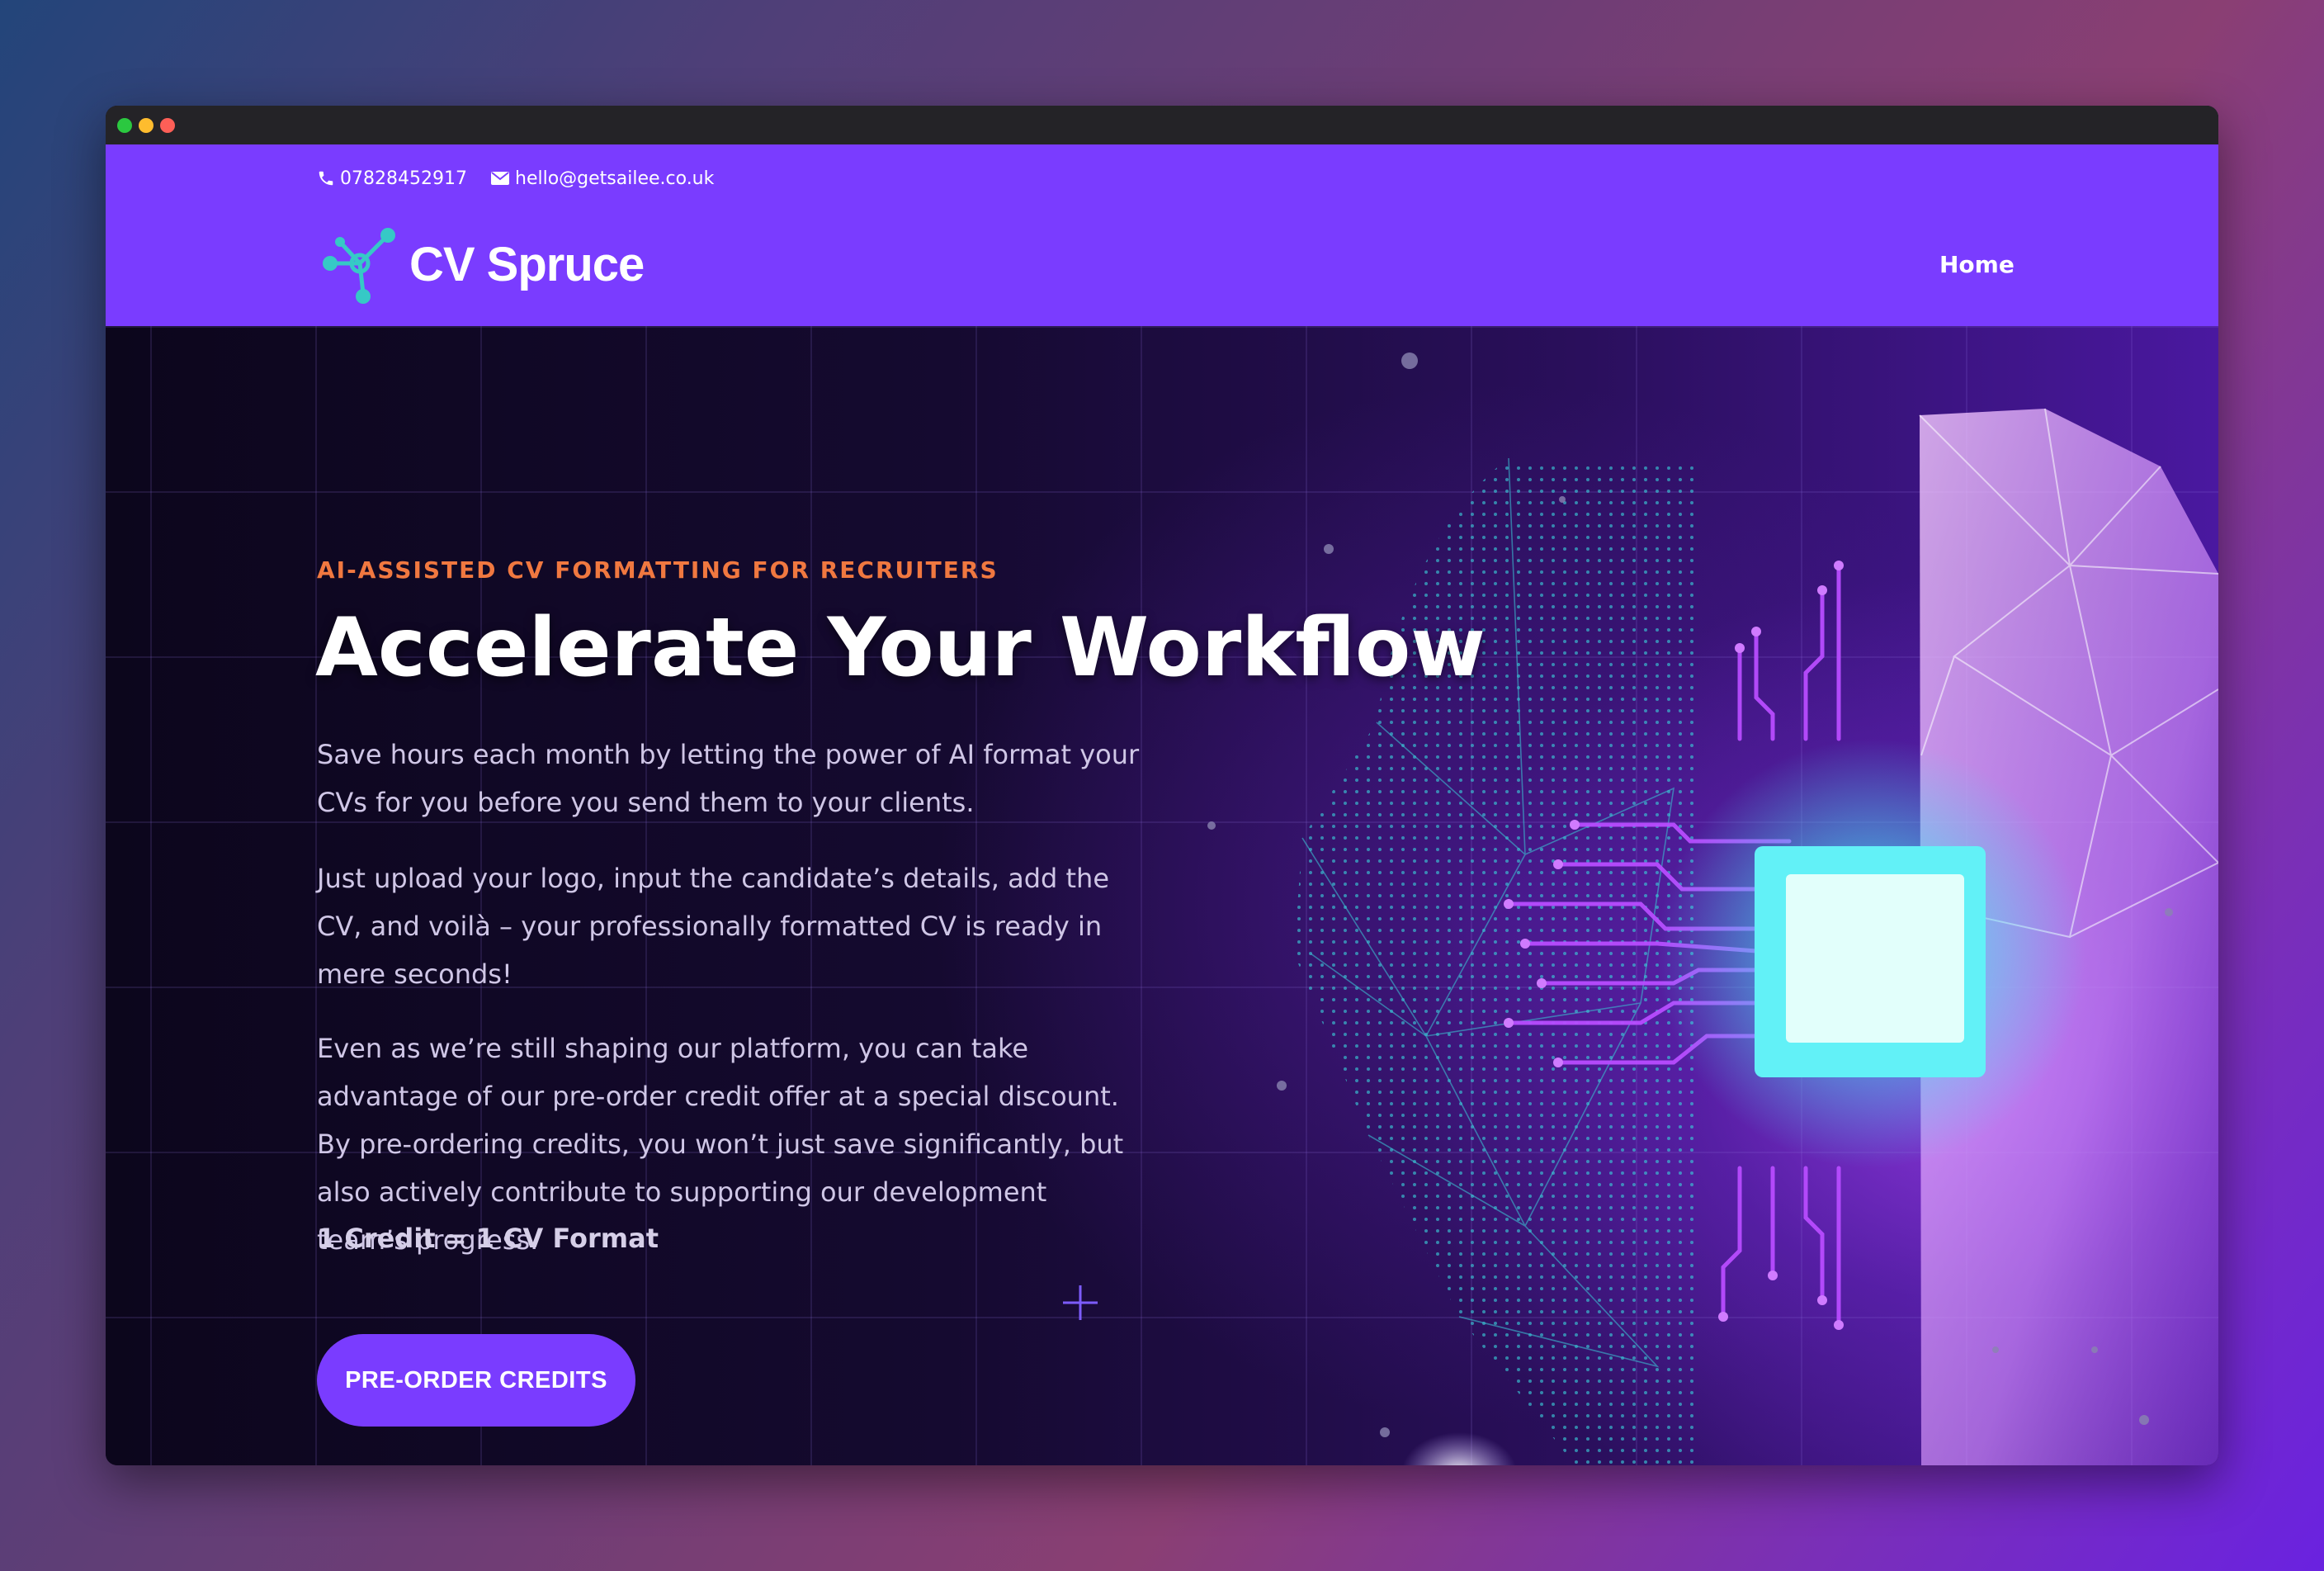  What do you see at coordinates (326, 178) in the screenshot?
I see `phone-icon` at bounding box center [326, 178].